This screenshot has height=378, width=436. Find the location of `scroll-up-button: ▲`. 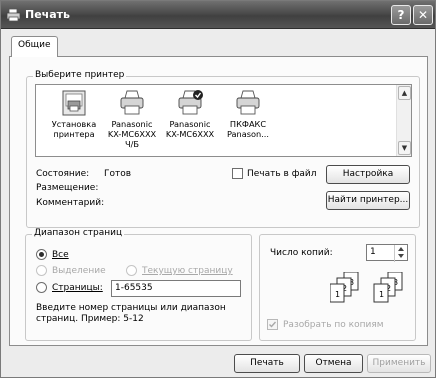

scroll-up-button: ▲ is located at coordinates (404, 93).